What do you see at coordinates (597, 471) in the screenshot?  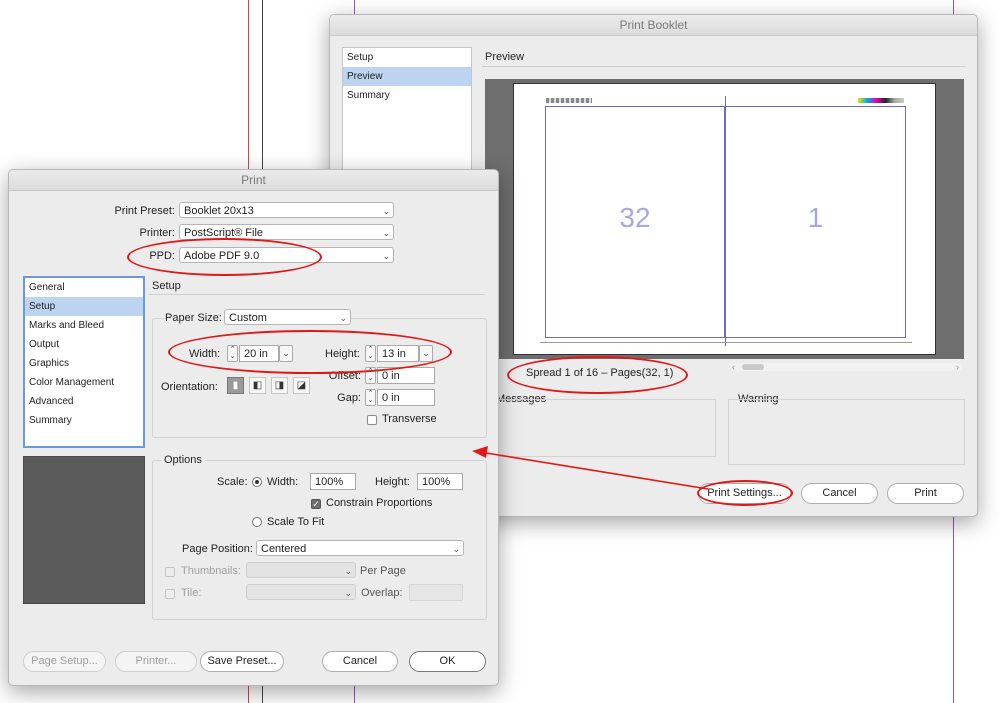 I see `annotation-arrow-line` at bounding box center [597, 471].